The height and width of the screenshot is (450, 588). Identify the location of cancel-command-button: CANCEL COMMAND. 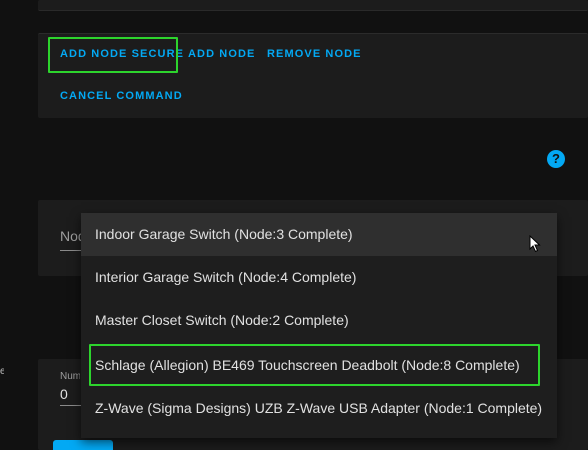
(121, 96).